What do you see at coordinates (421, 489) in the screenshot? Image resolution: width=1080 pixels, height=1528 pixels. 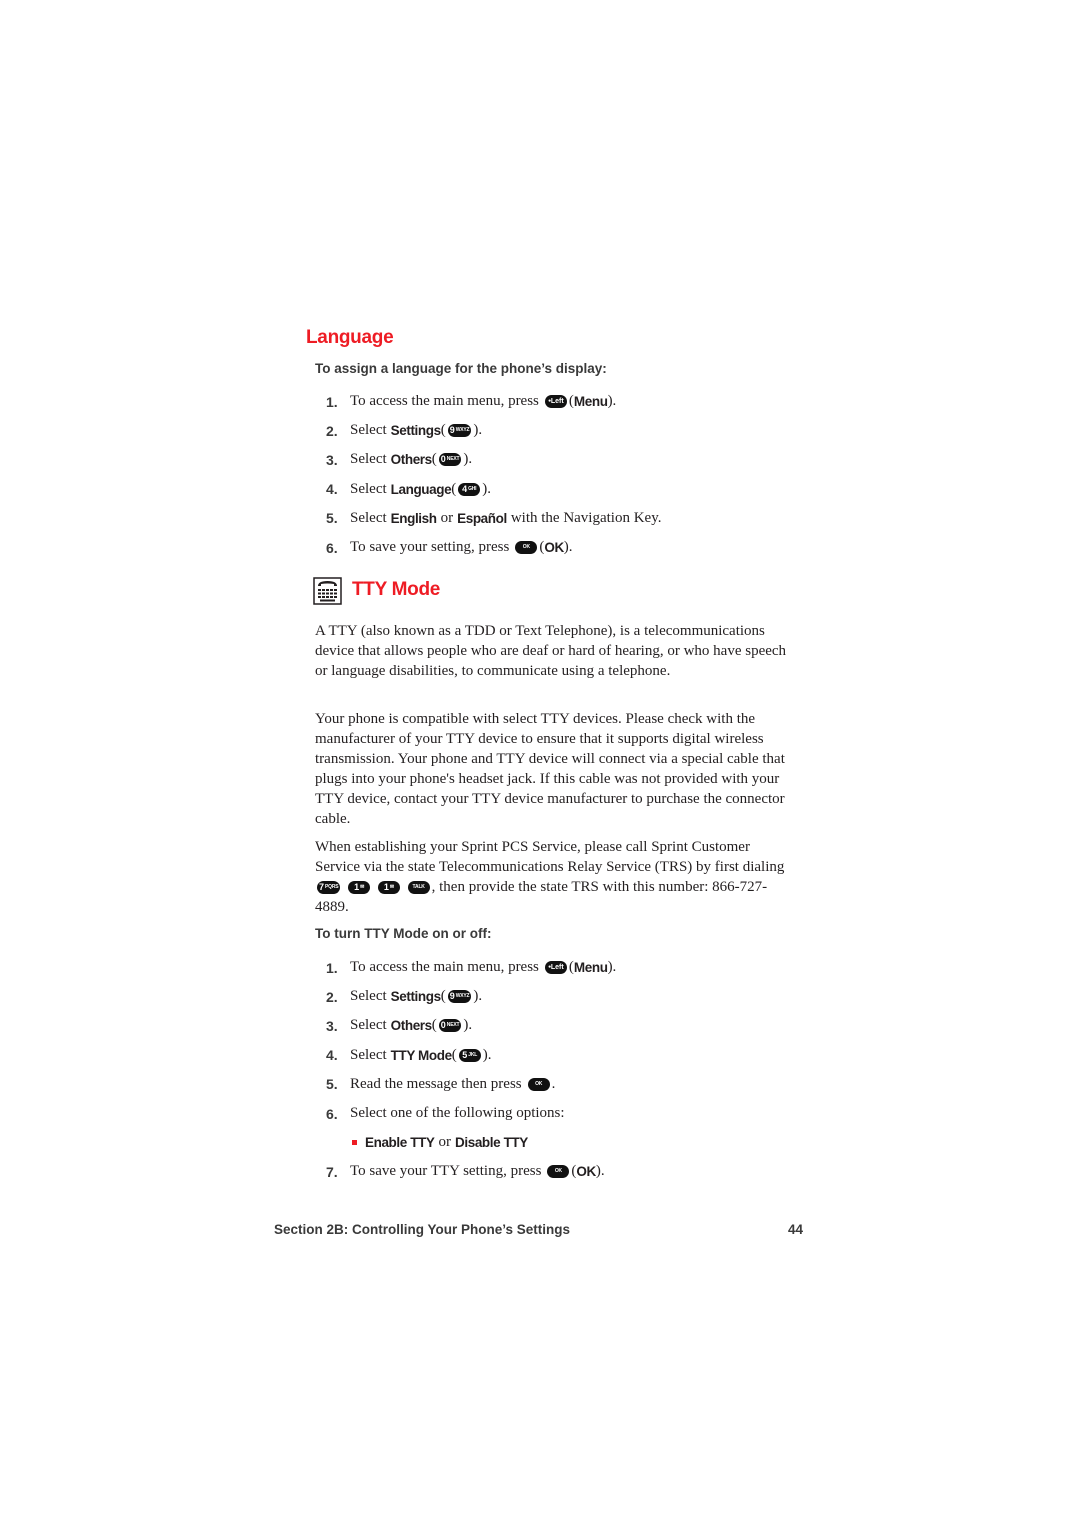 I see `language-label: Language` at bounding box center [421, 489].